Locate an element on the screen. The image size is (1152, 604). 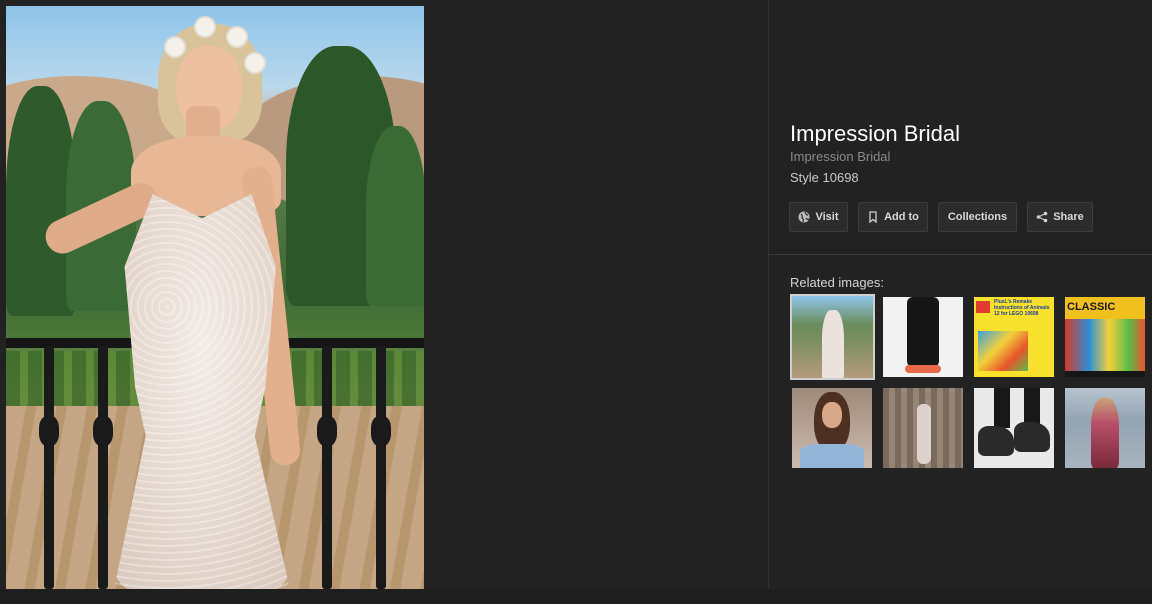
share-icon is located at coordinates (1042, 217).